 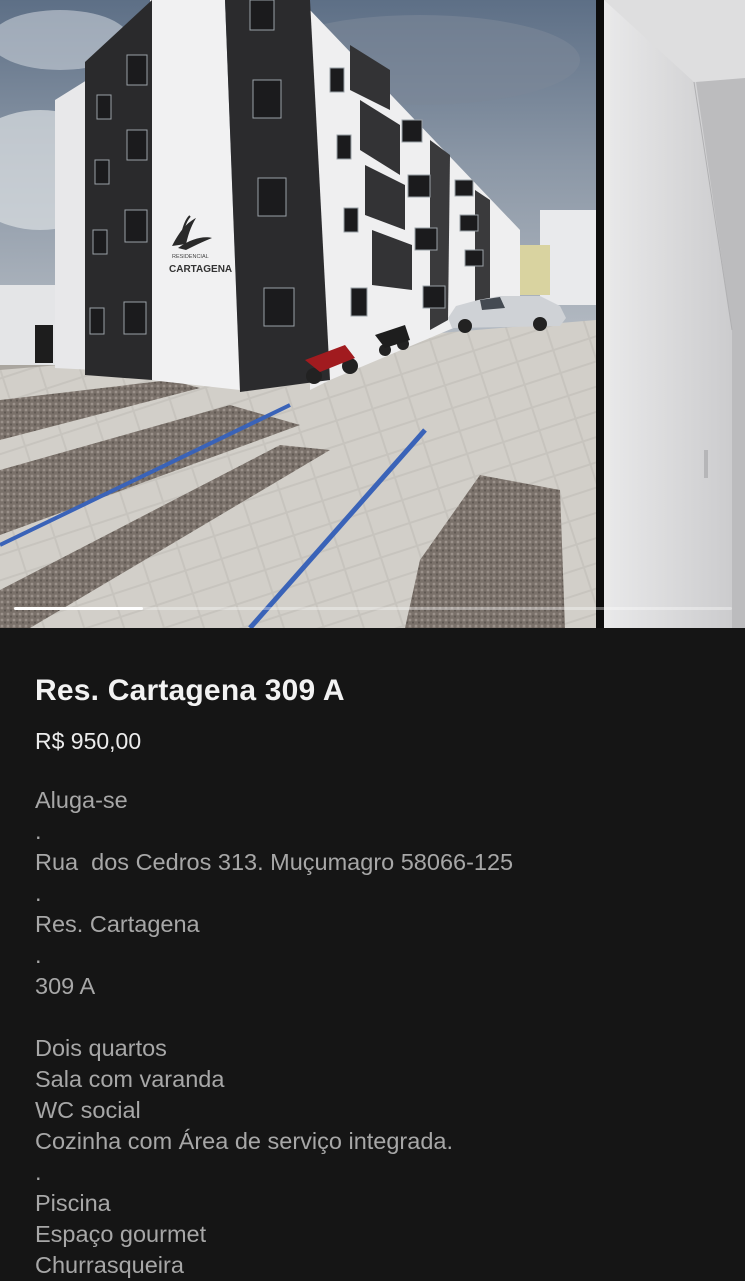 I want to click on interior-wall-photo, so click(x=674, y=314).